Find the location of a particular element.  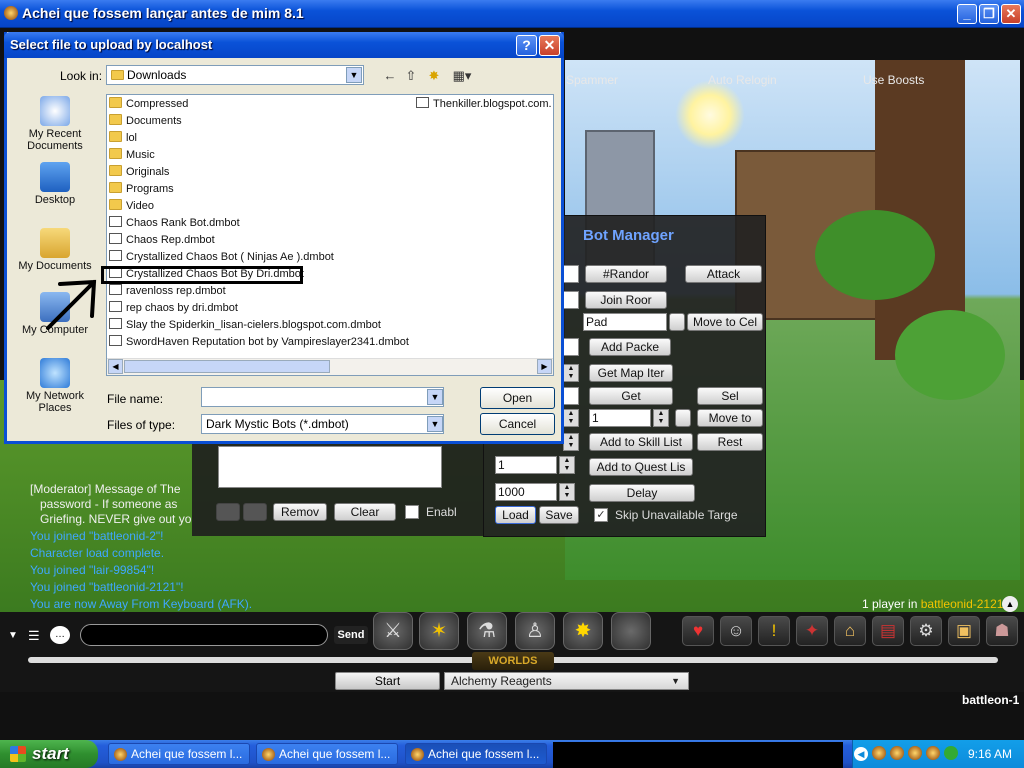

add-to-skill-list-button: Add to Skill List is located at coordinates (641, 442).